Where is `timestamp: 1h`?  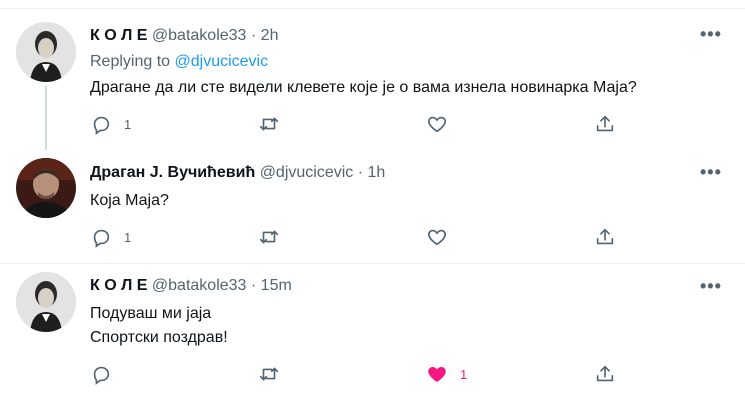
timestamp: 1h is located at coordinates (377, 172).